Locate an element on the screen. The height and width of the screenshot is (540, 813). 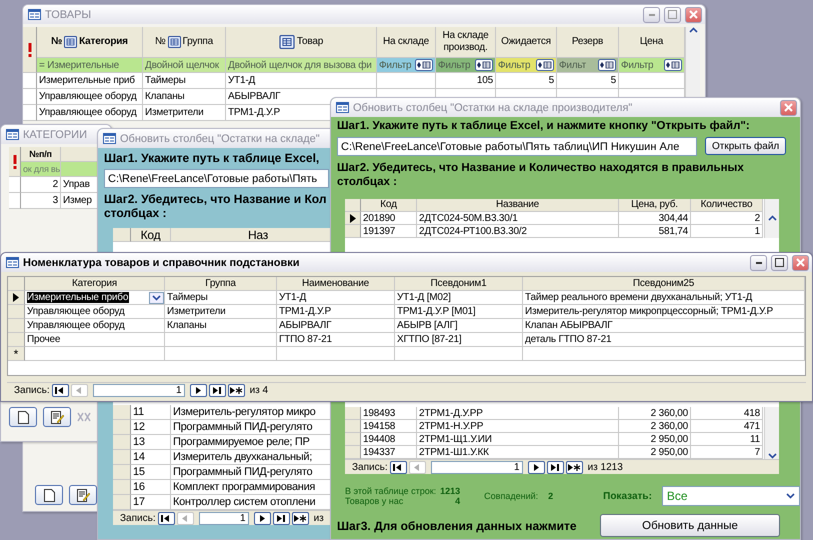
table-cell: 2 360,00 is located at coordinates (655, 413).